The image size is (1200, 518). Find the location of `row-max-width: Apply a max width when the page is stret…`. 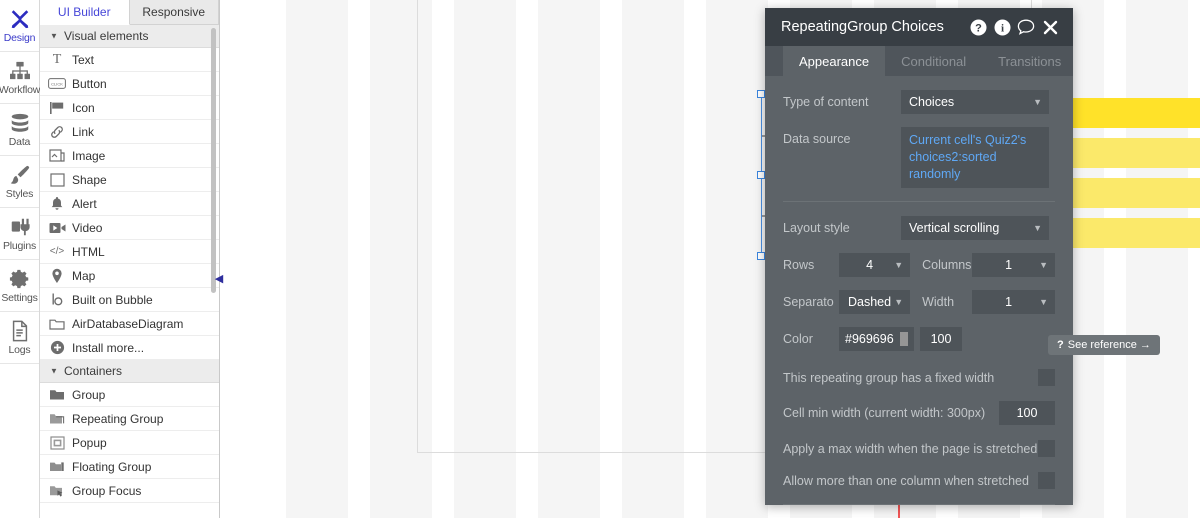

row-max-width: Apply a max width when the page is stret… is located at coordinates (919, 448).